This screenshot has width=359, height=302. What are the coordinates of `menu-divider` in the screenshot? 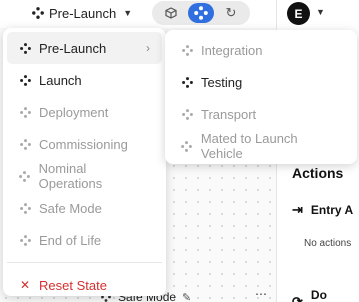 It's located at (84, 262).